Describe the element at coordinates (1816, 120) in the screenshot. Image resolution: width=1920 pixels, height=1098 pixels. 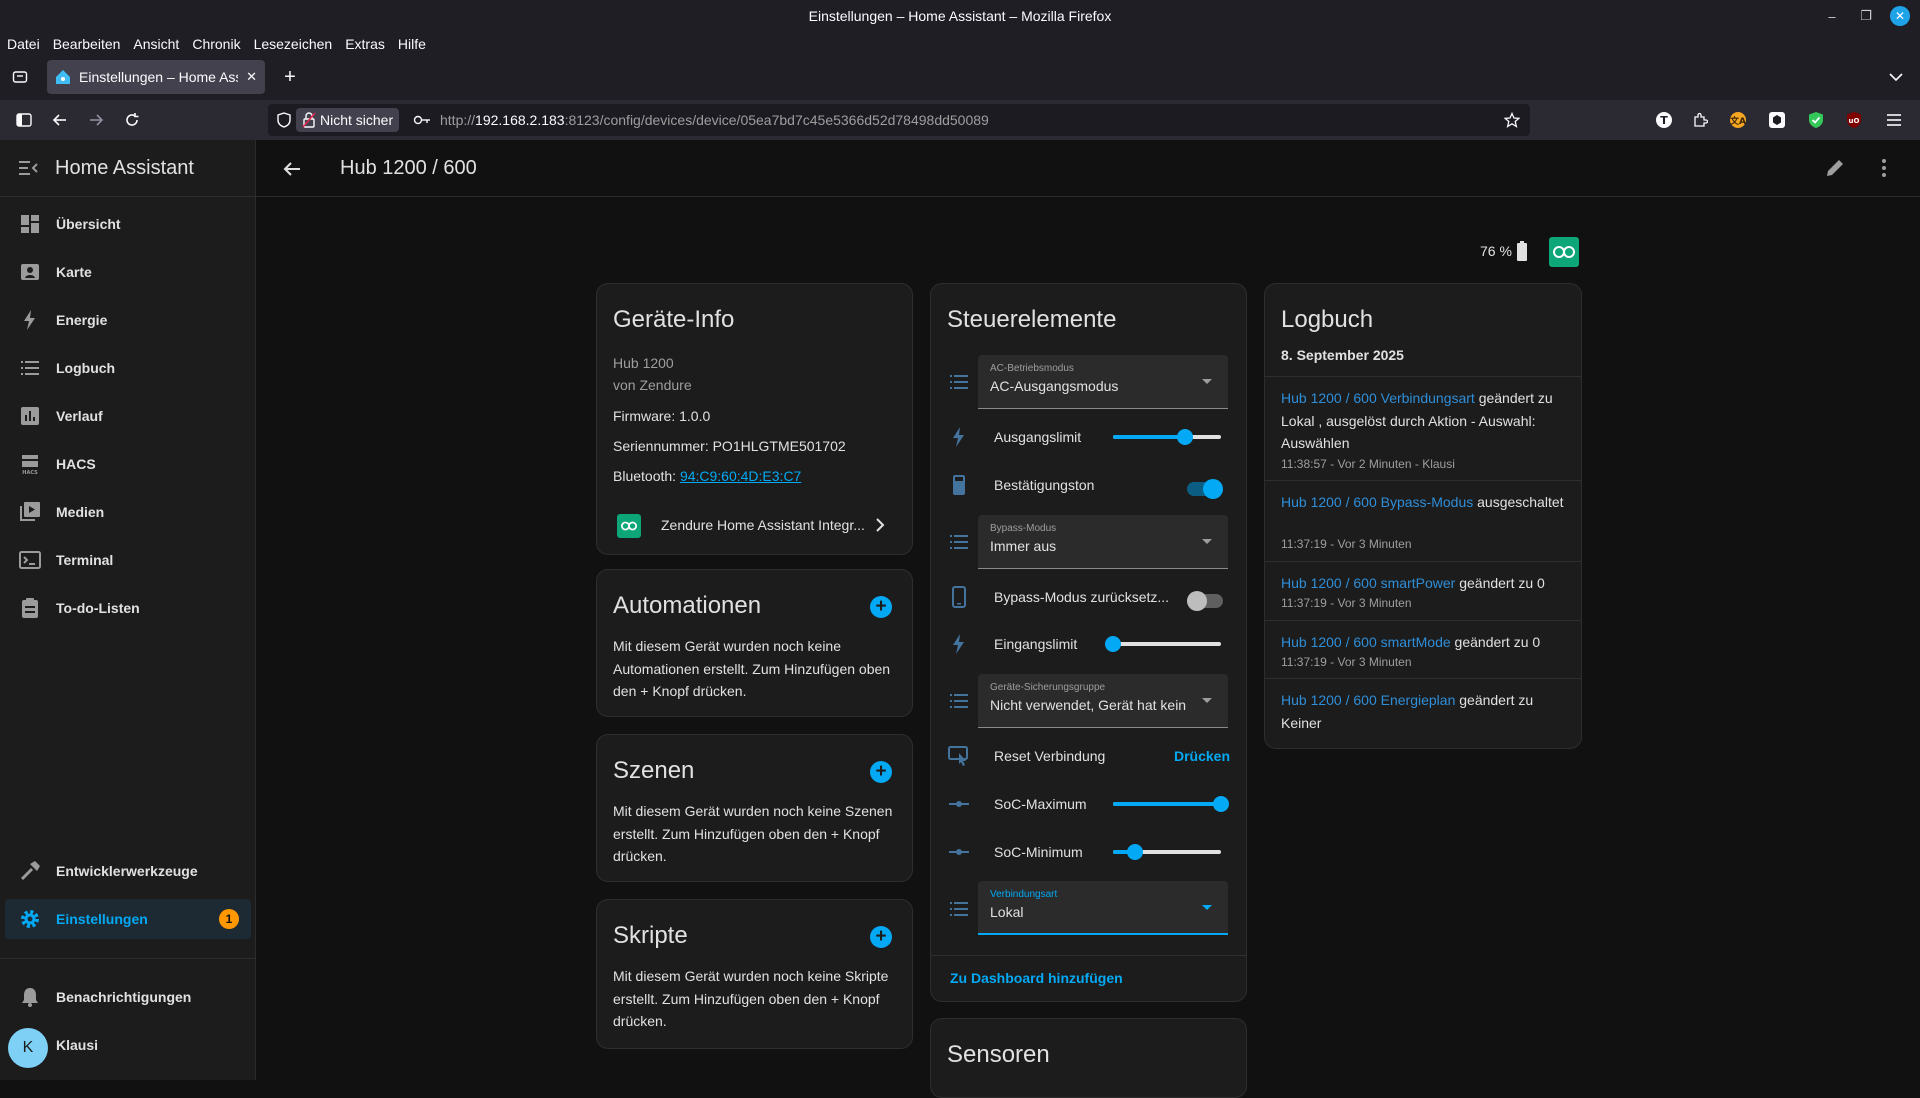
I see `extension-shield-icon` at that location.